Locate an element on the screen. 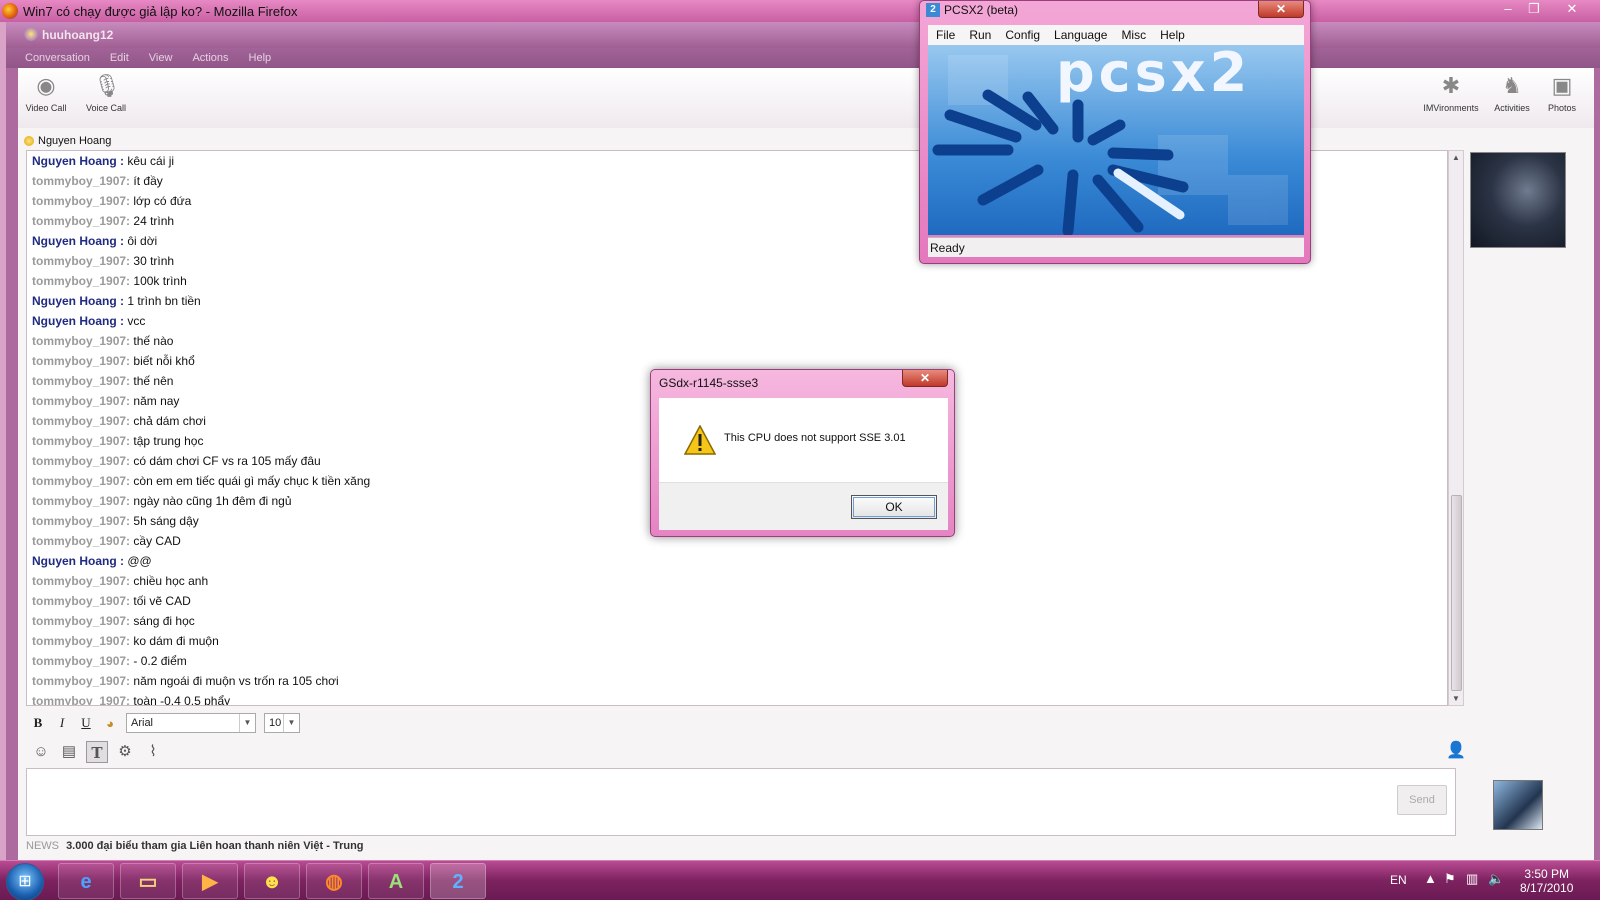 The image size is (1600, 900). network-icon: ▥ is located at coordinates (1472, 879).